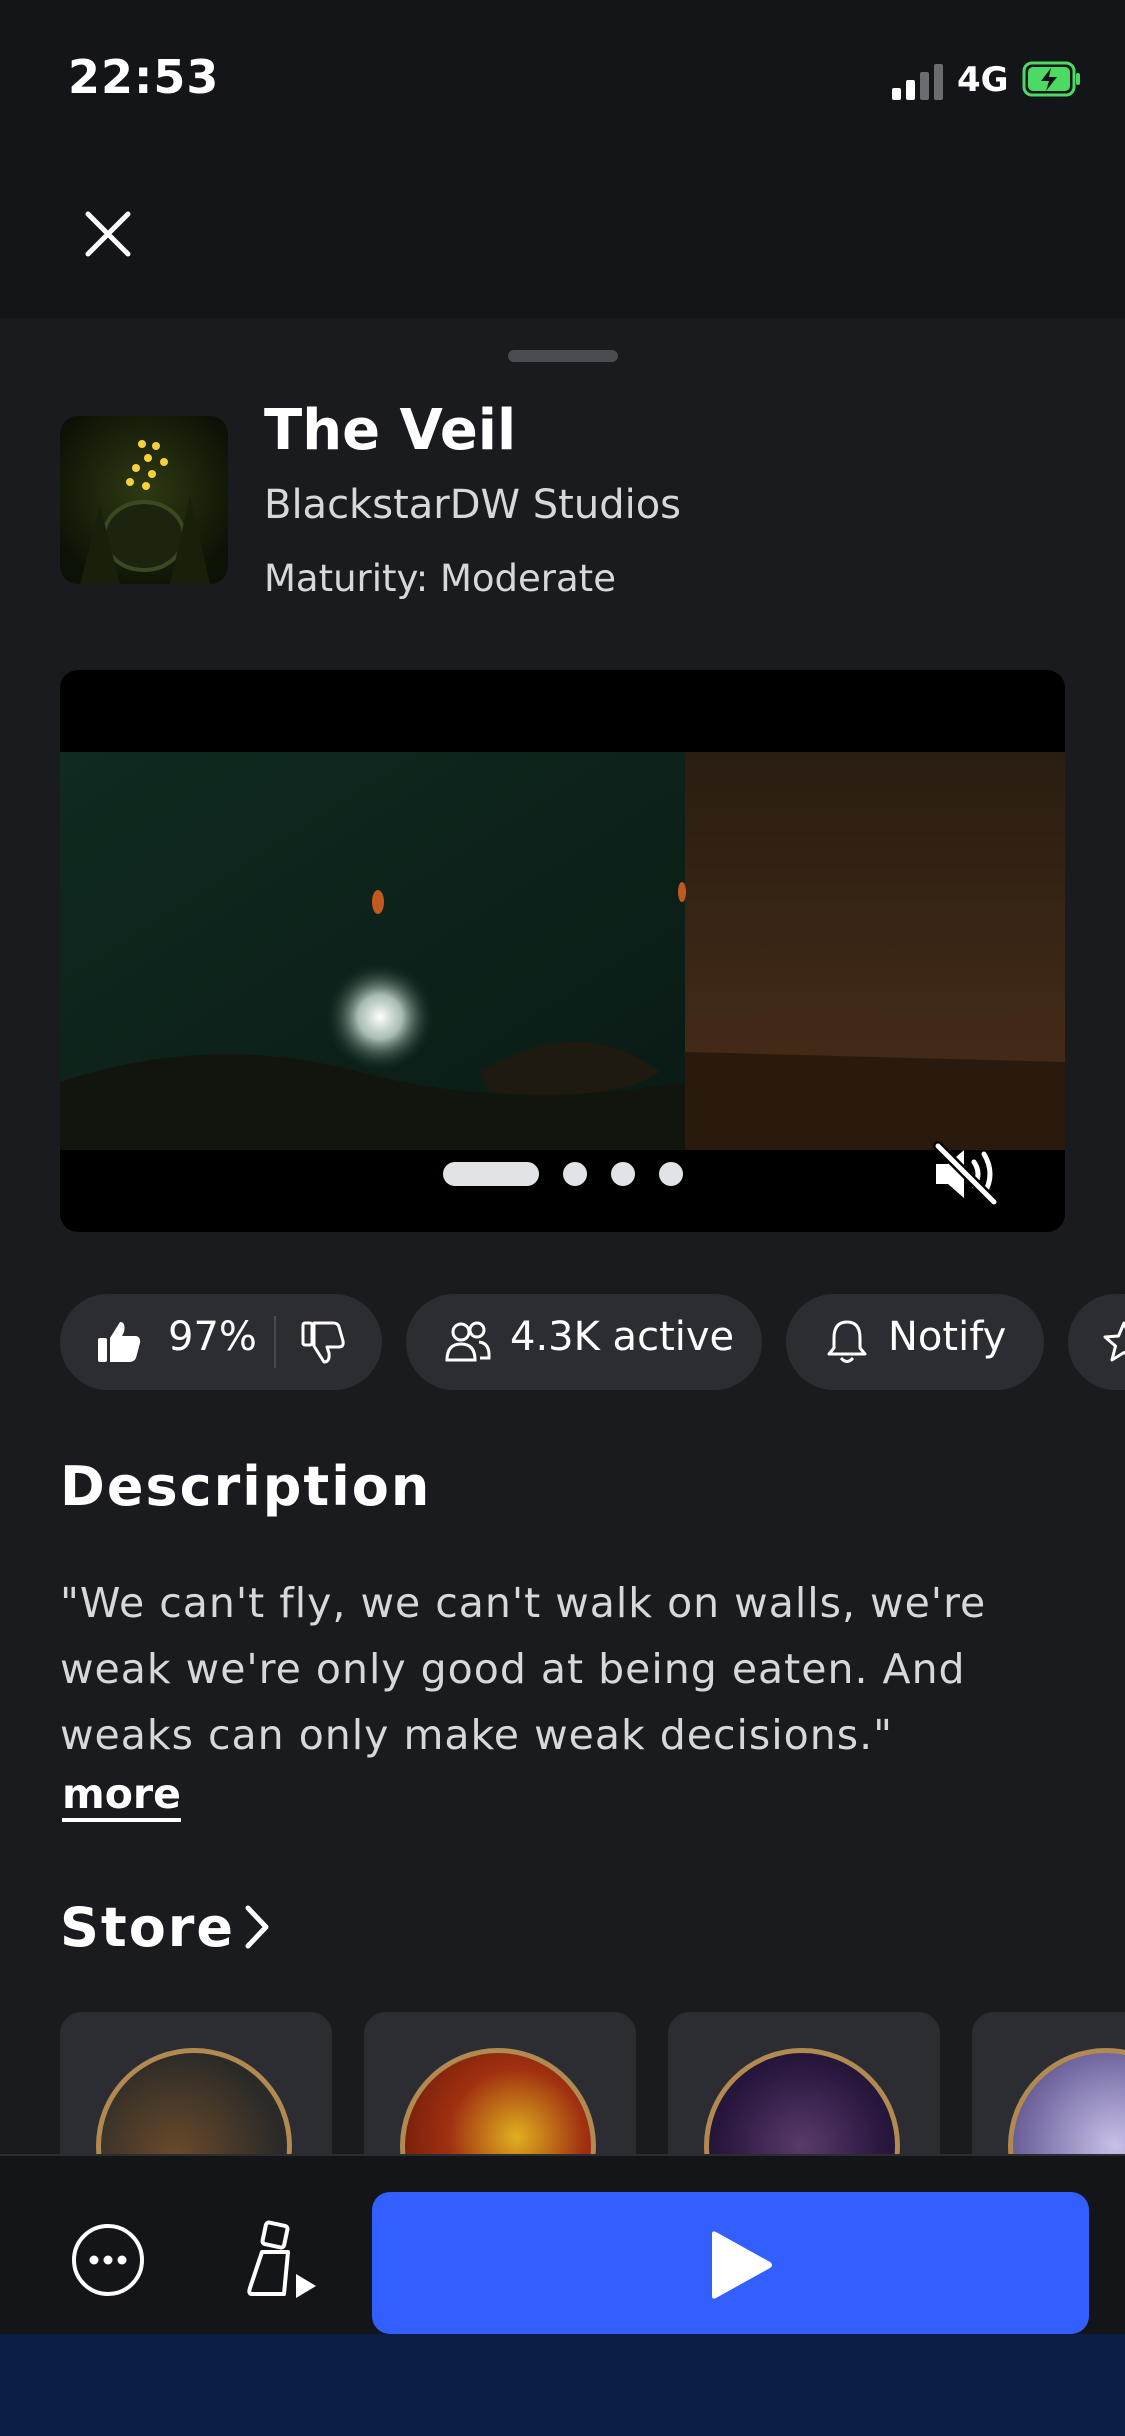  I want to click on rating-percent: 97%, so click(212, 1337).